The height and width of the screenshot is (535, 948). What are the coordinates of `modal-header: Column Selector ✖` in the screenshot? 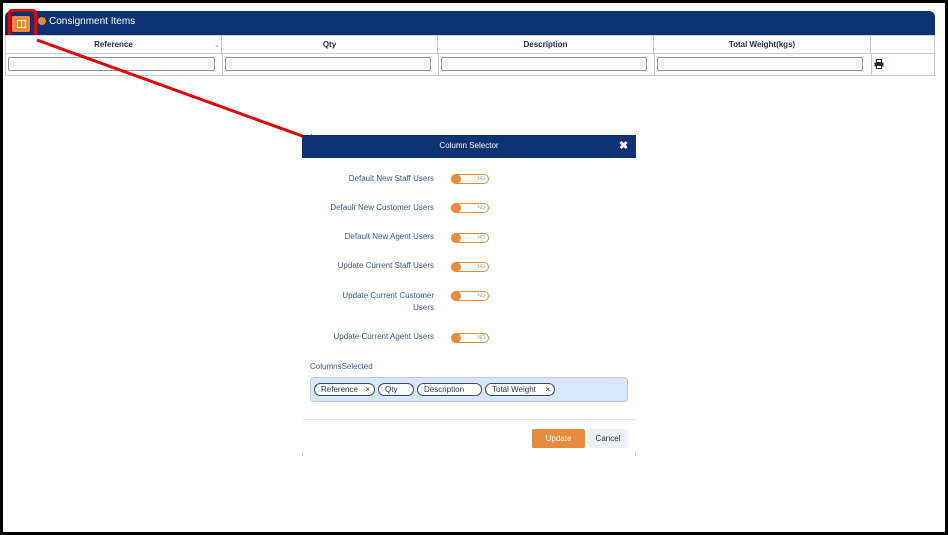 It's located at (469, 146).